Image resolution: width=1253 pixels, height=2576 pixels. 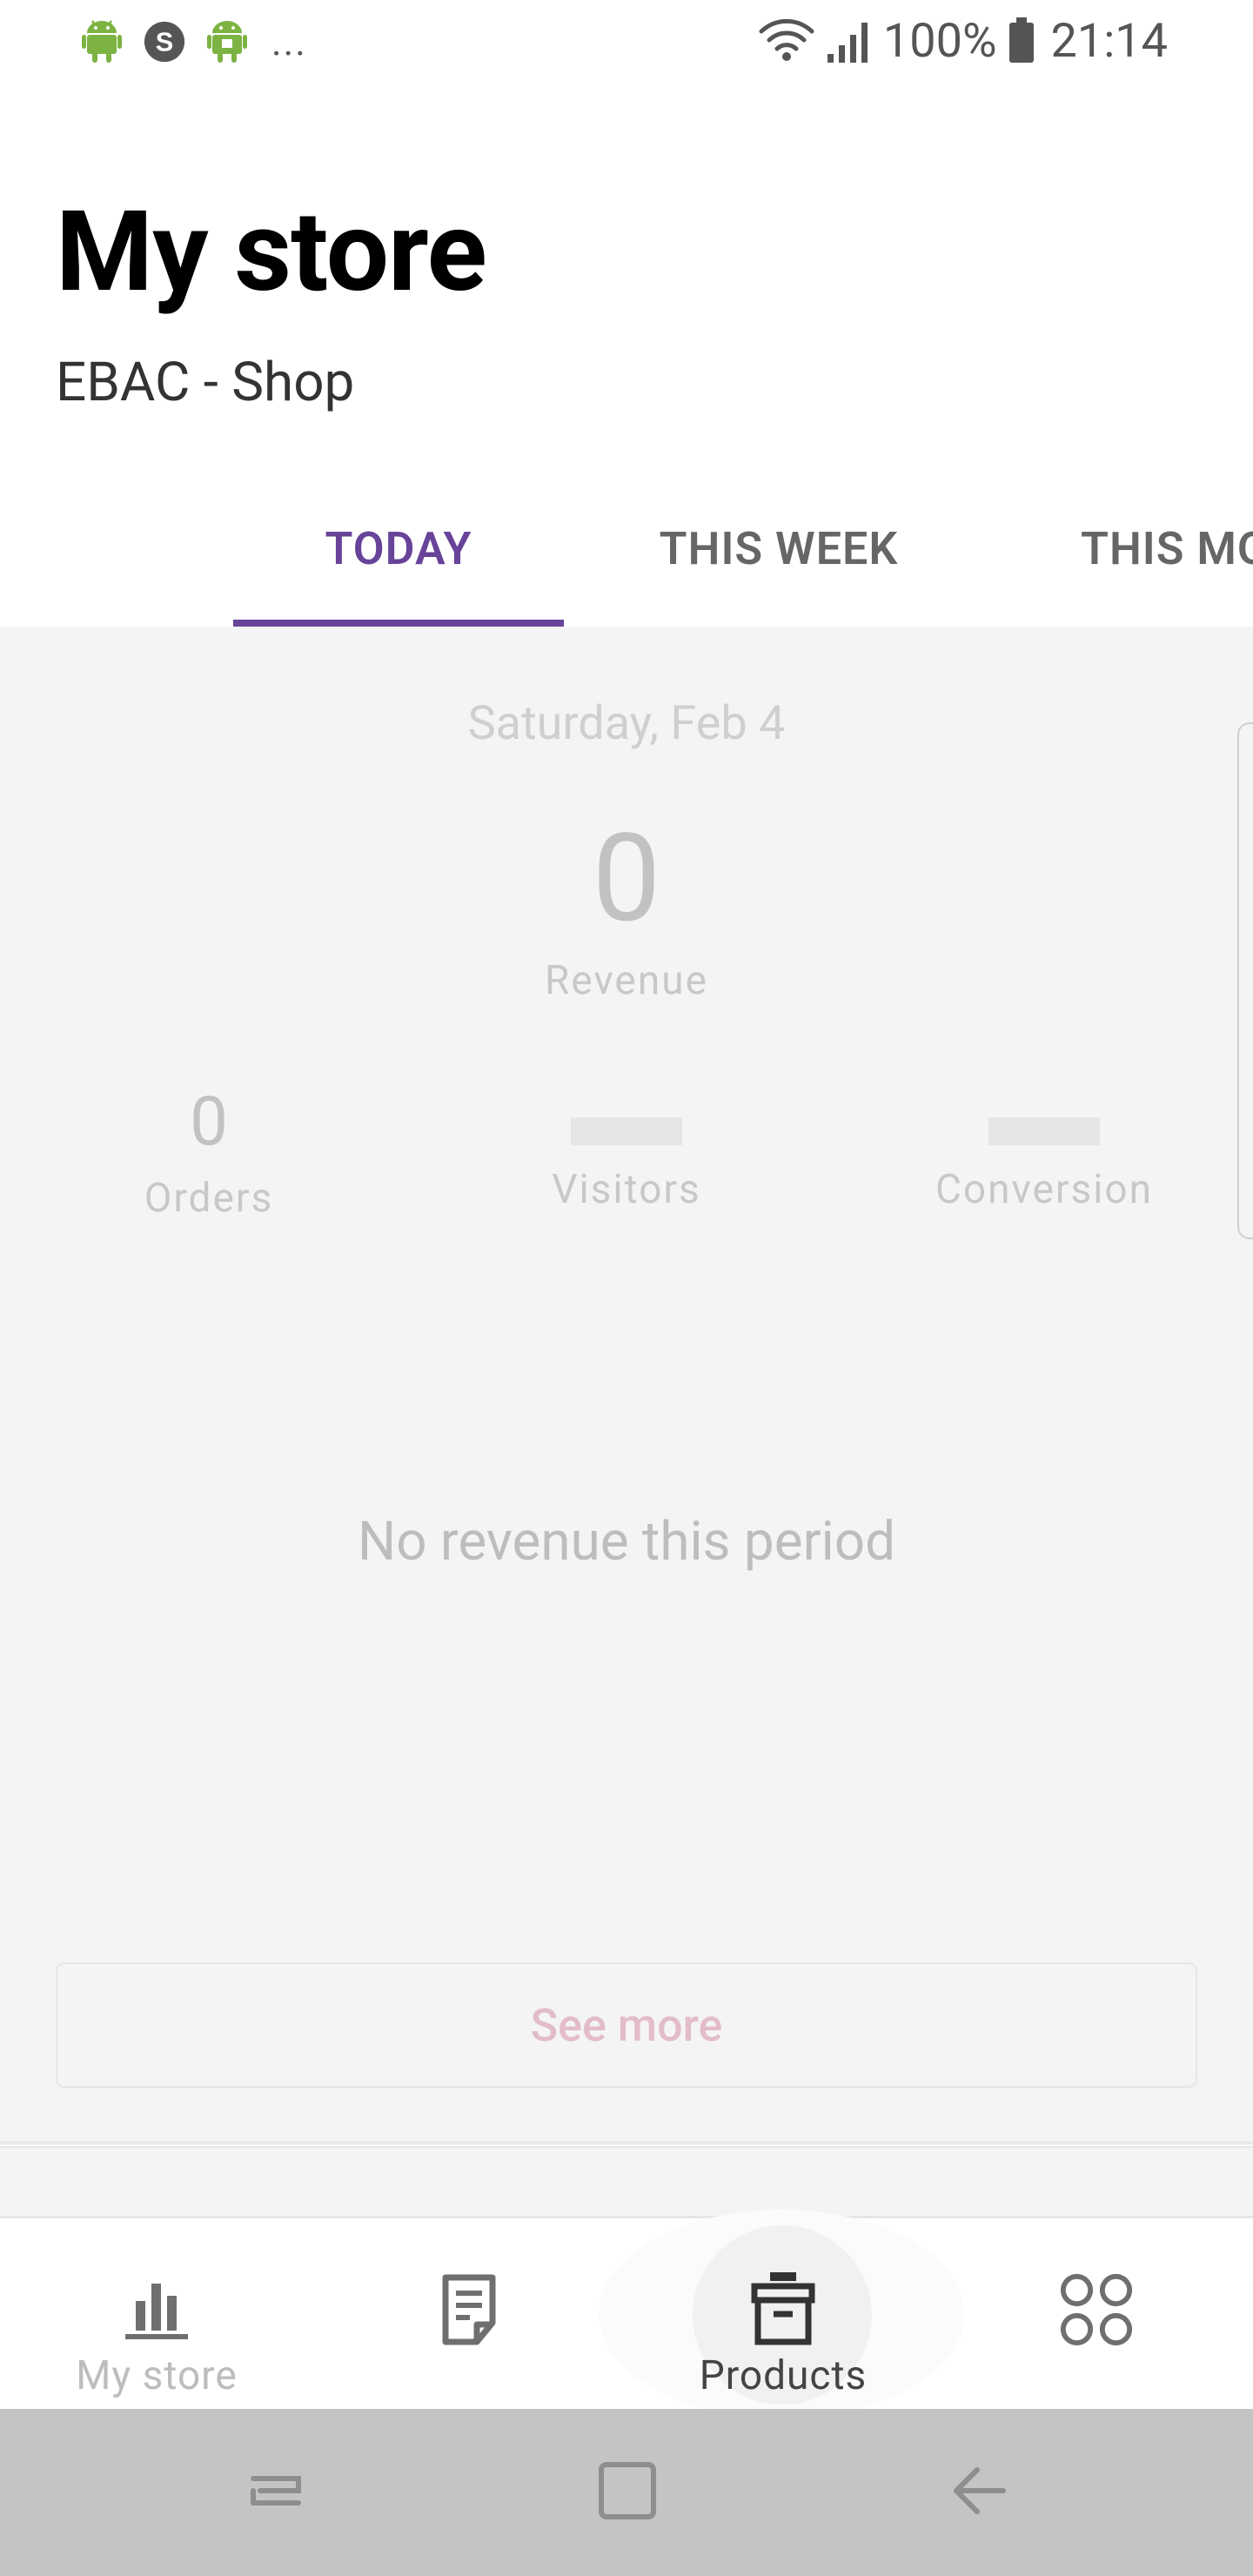 I want to click on tab-today: TODAY, so click(x=398, y=549).